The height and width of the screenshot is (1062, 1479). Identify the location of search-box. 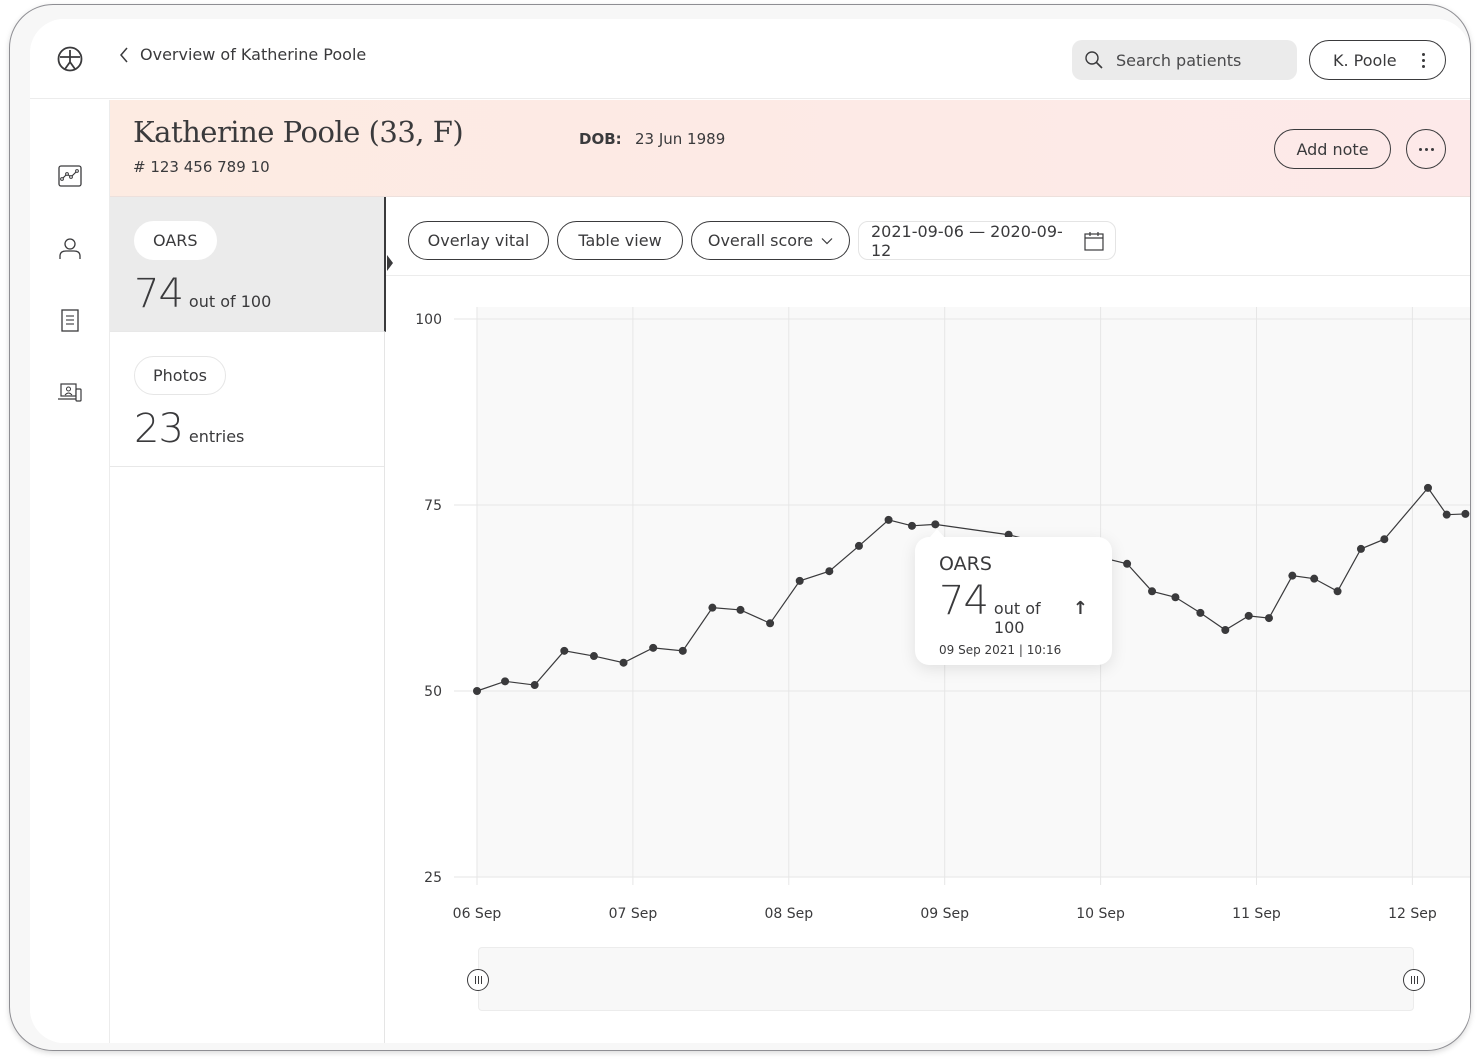
(1184, 60).